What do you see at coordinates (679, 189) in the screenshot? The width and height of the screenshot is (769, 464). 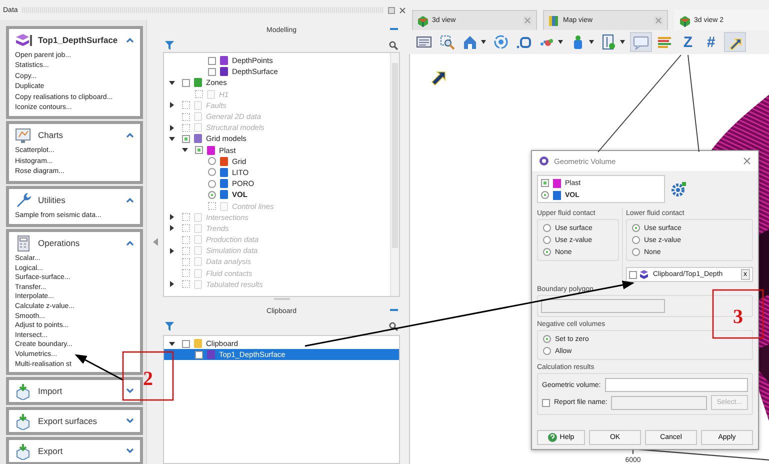 I see `settings-icon` at bounding box center [679, 189].